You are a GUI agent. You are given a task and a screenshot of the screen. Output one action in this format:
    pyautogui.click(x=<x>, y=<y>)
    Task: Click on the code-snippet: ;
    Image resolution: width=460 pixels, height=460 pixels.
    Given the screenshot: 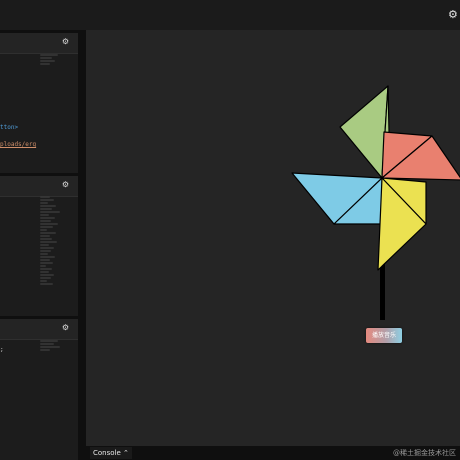 What is the action you would take?
    pyautogui.click(x=2, y=349)
    